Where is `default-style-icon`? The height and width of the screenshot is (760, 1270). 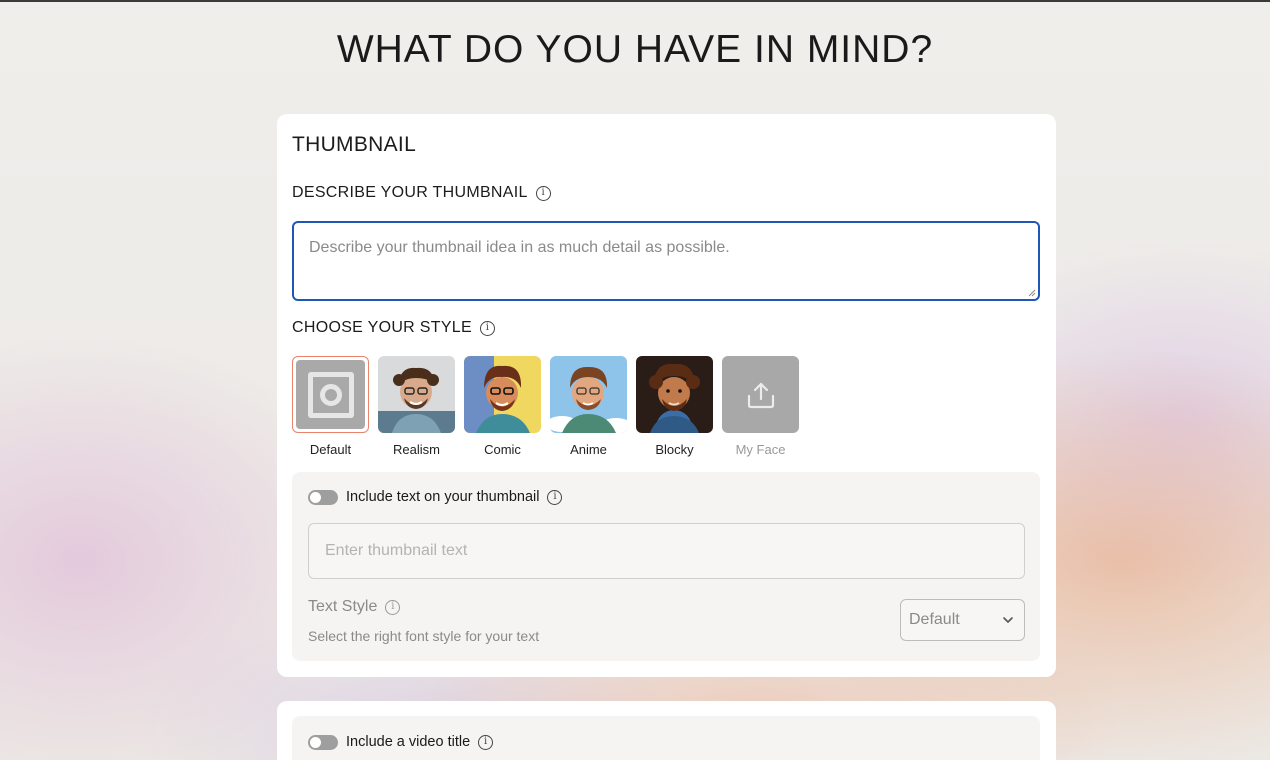 default-style-icon is located at coordinates (330, 394).